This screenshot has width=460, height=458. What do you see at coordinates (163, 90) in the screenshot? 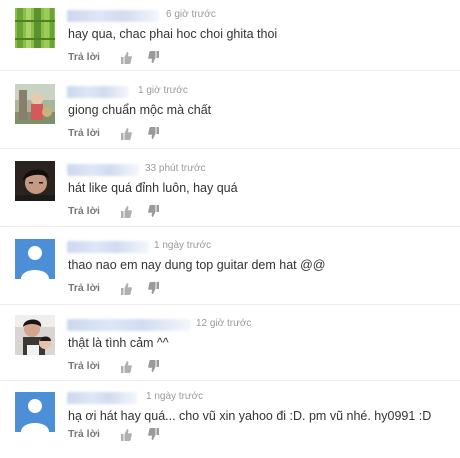
I see `comment-timestamp: 1 giờ trước` at bounding box center [163, 90].